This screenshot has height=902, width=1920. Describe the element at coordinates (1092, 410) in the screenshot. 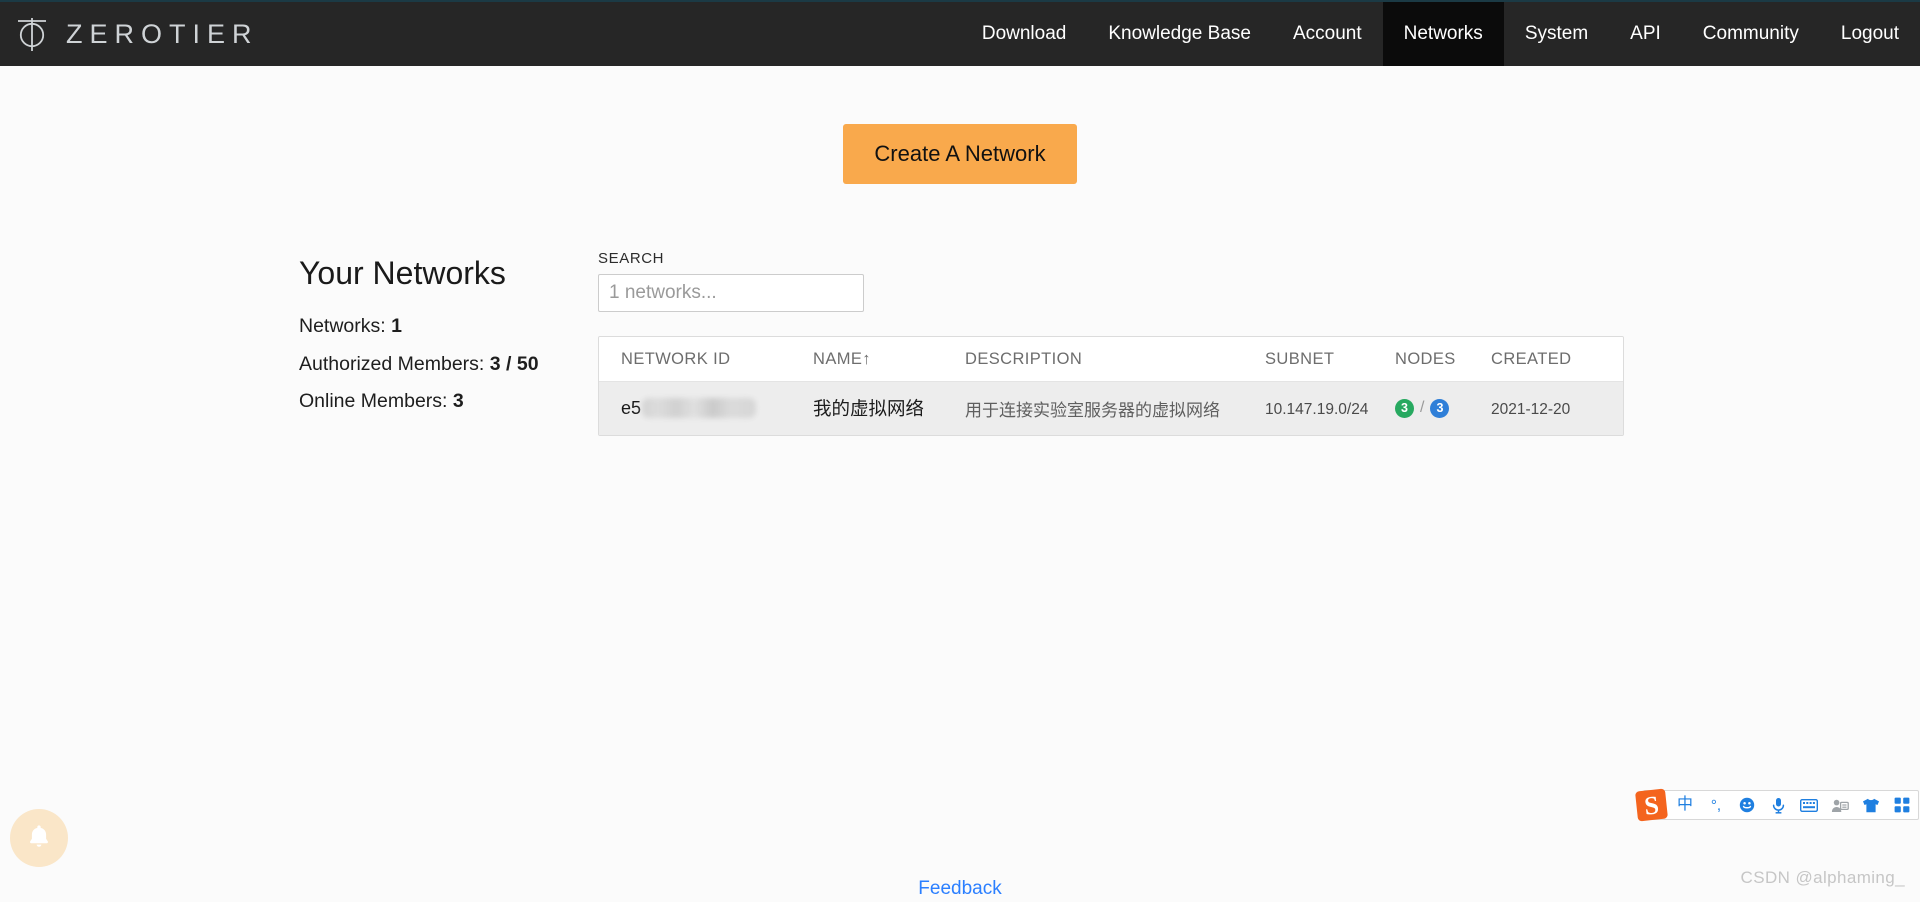

I see `network-description-text: 用于连接实验室服务器的虚拟网络` at that location.